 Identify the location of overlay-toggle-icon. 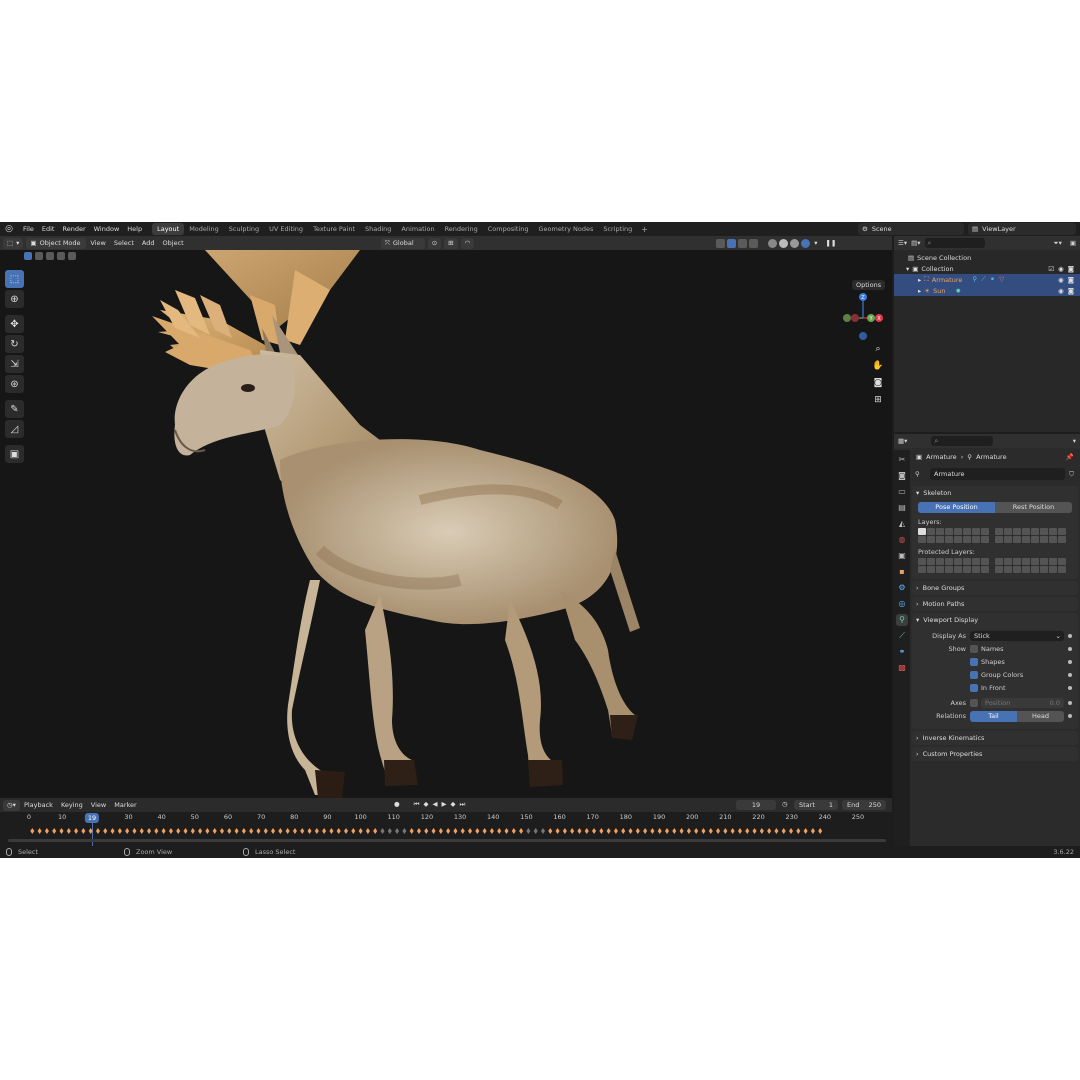
(743, 243).